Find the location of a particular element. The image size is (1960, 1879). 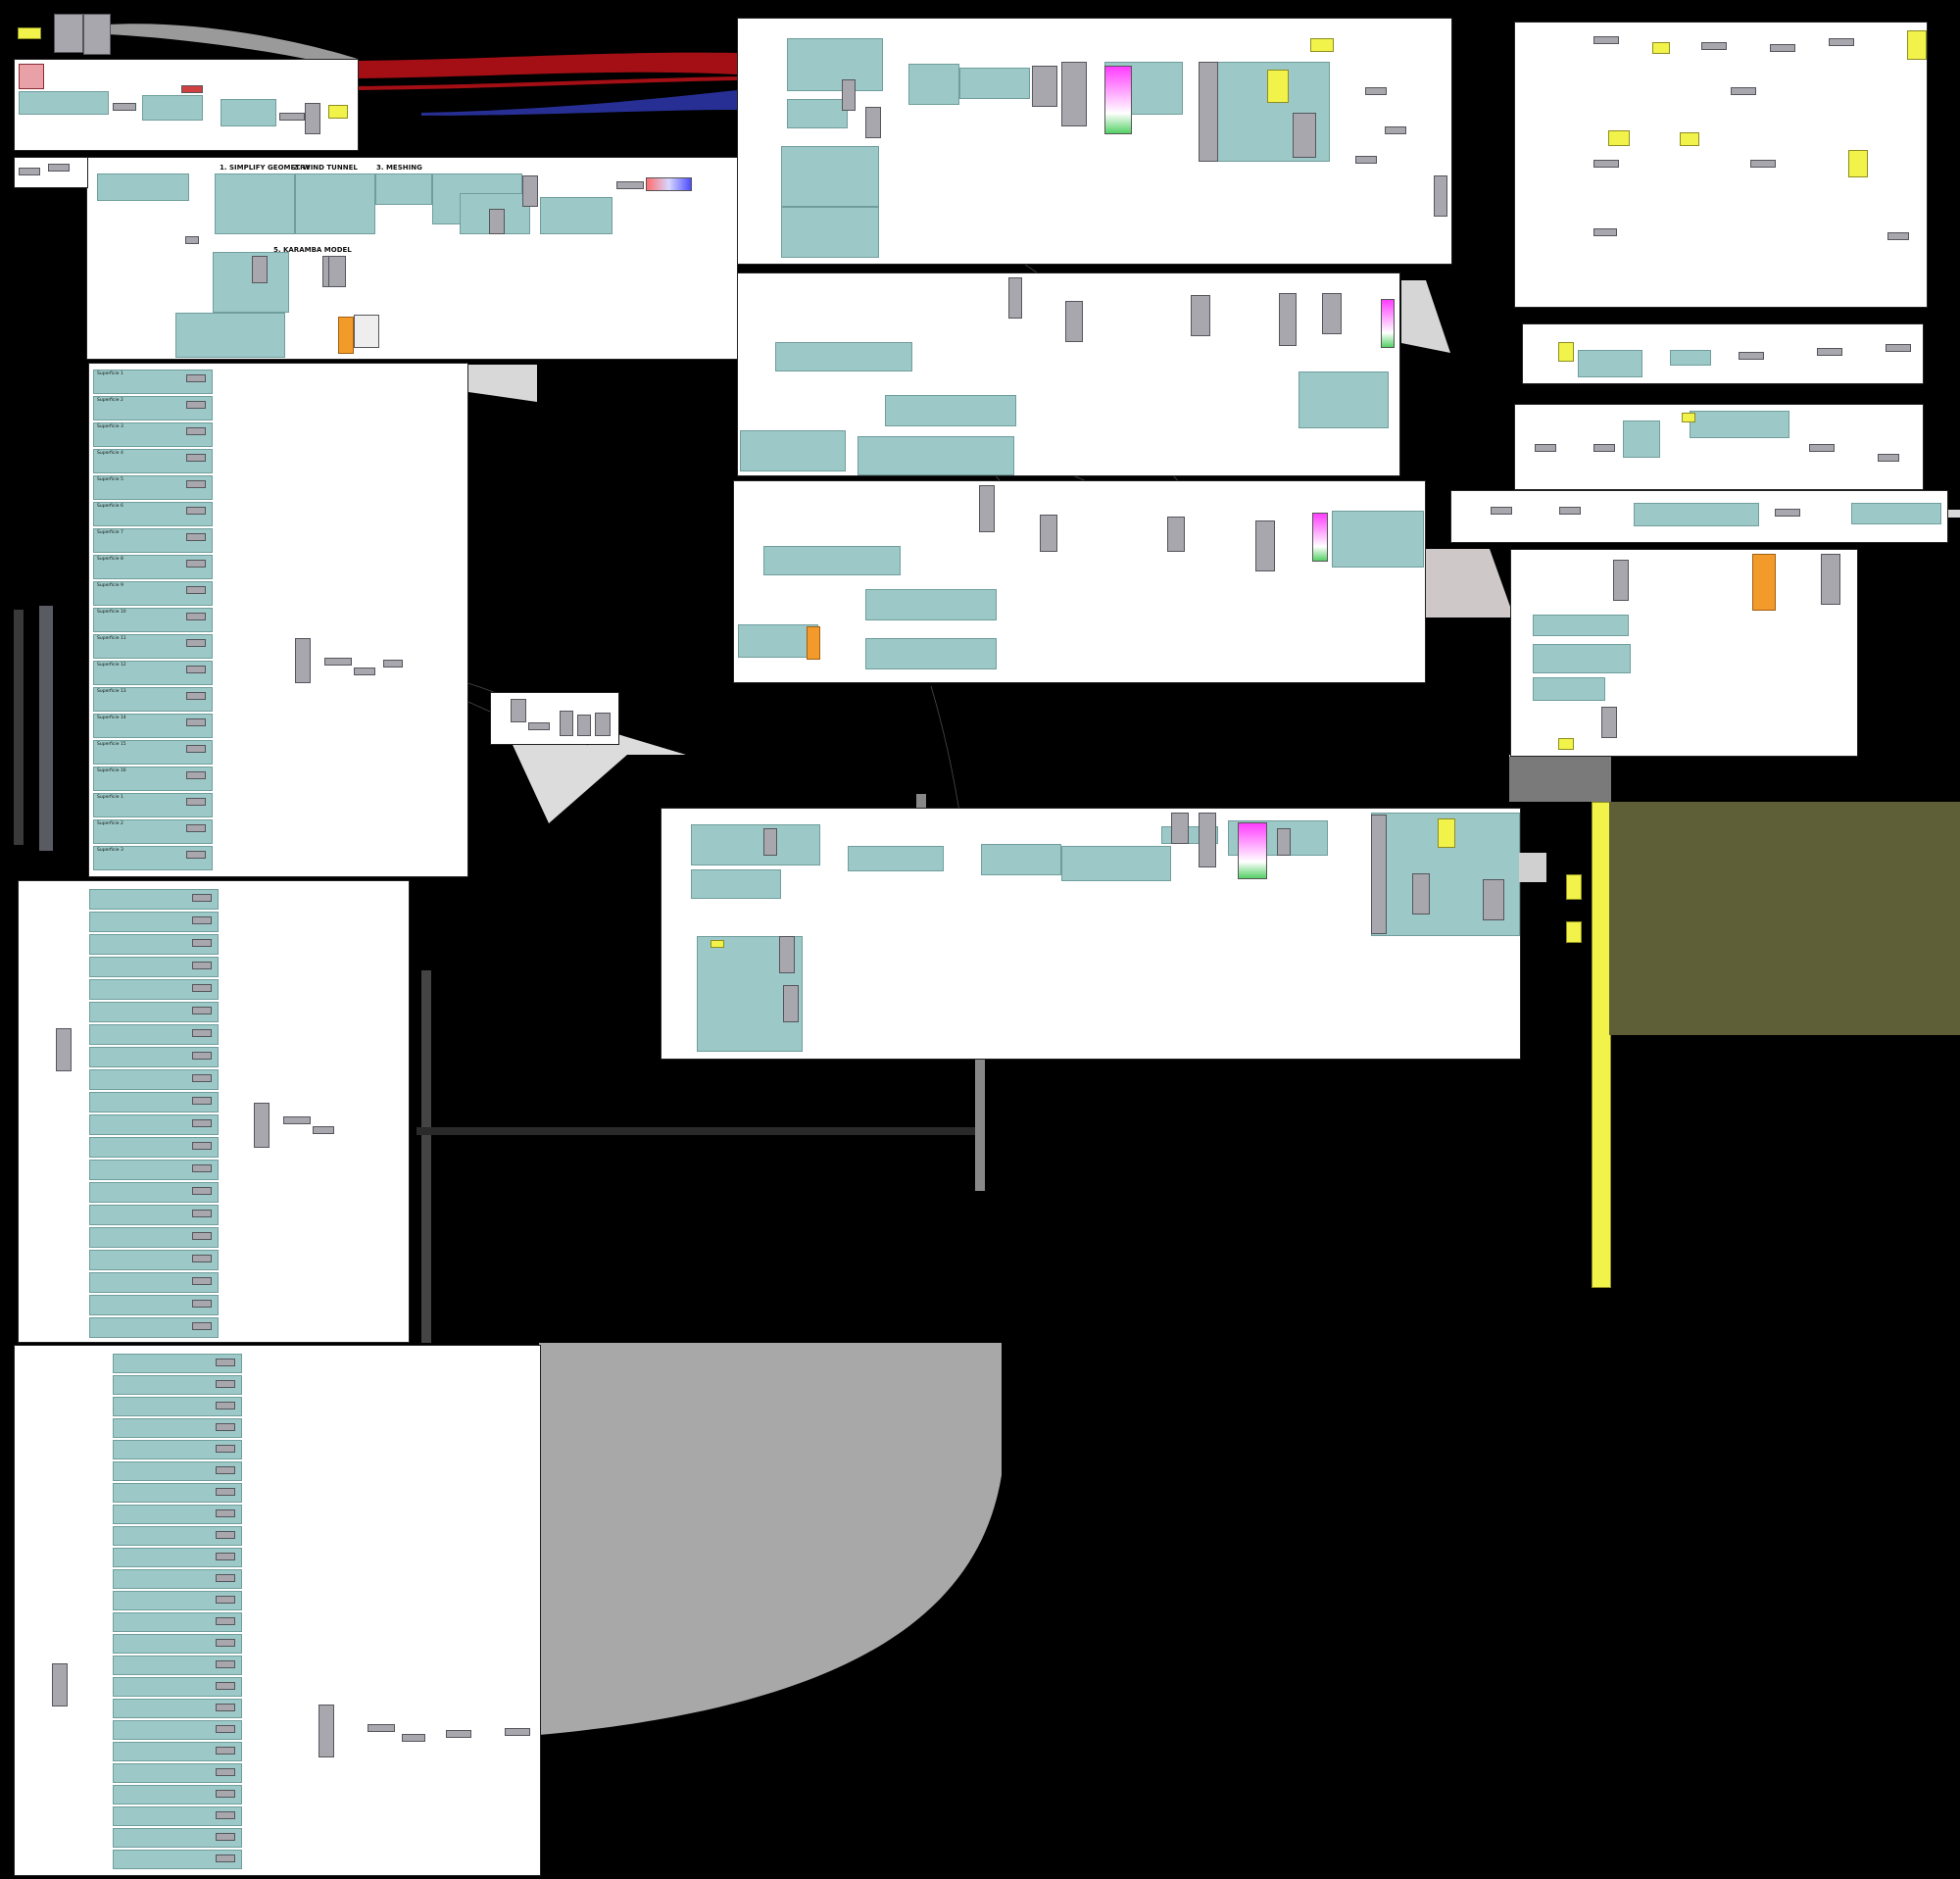

superficie-group: Superficie 13 is located at coordinates (153, 699).